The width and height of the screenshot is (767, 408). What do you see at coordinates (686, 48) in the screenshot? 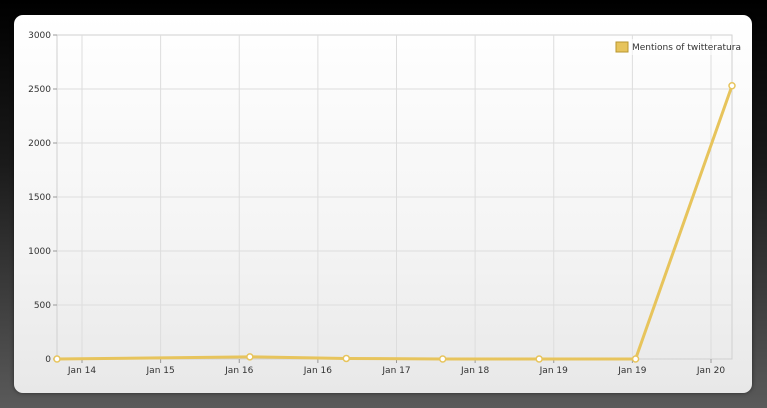
I see `legend-label: Mentions of twitteratura` at bounding box center [686, 48].